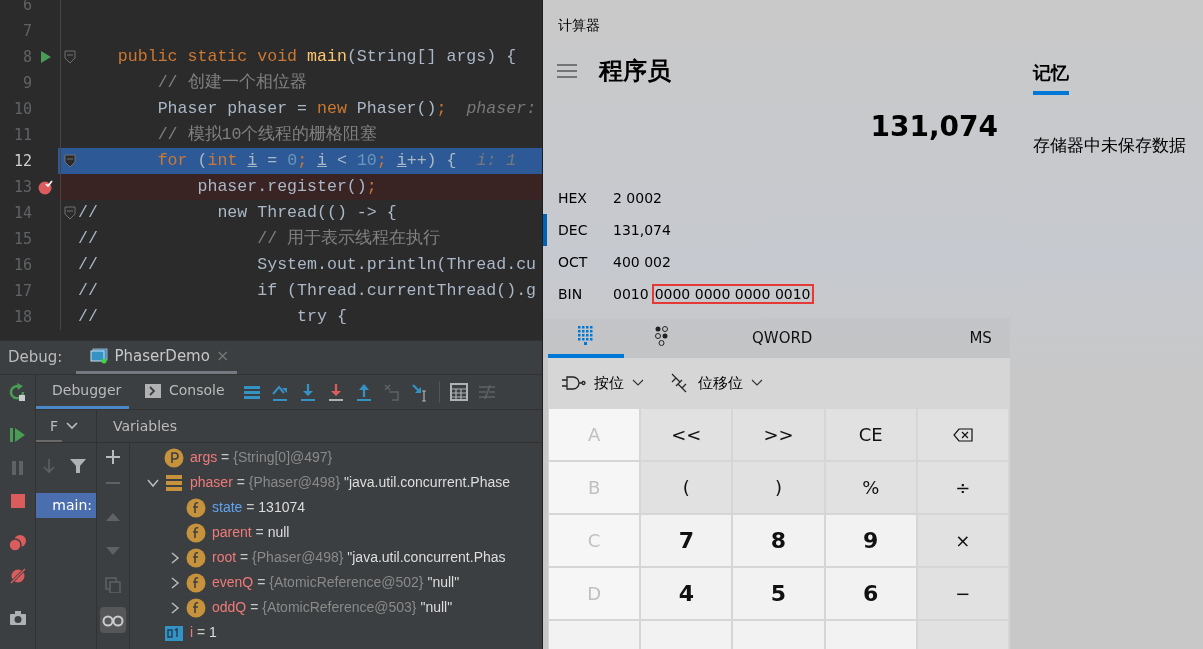  What do you see at coordinates (870, 487) in the screenshot?
I see `operator-key: %` at bounding box center [870, 487].